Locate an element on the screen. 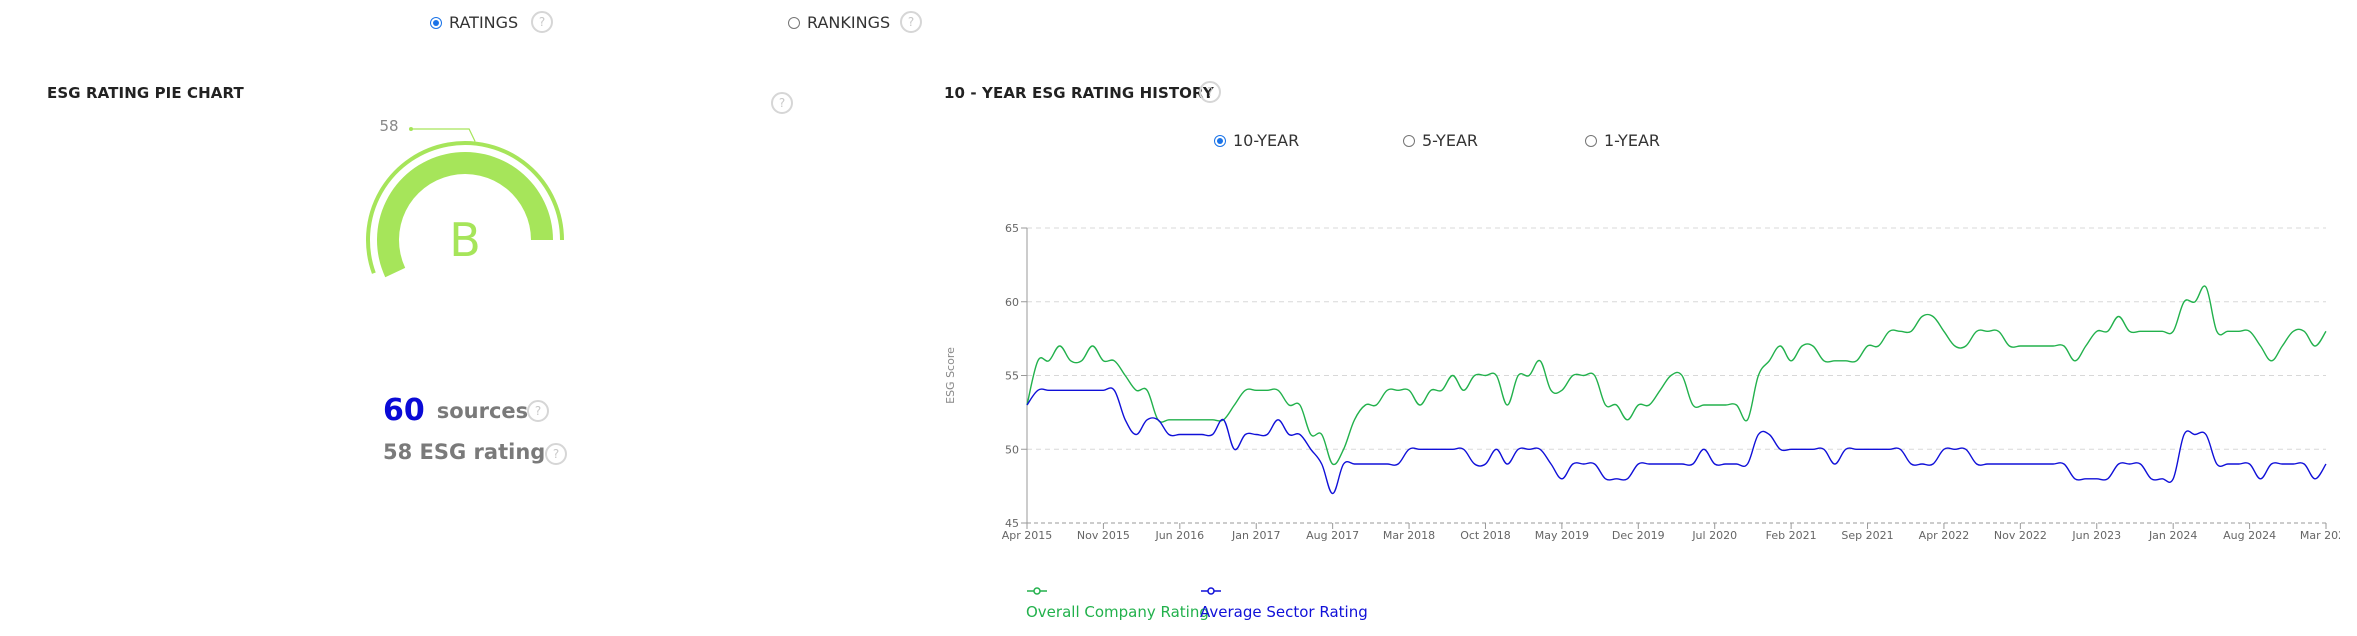 This screenshot has height=636, width=2357. gauge-pointer-dot is located at coordinates (411, 129).